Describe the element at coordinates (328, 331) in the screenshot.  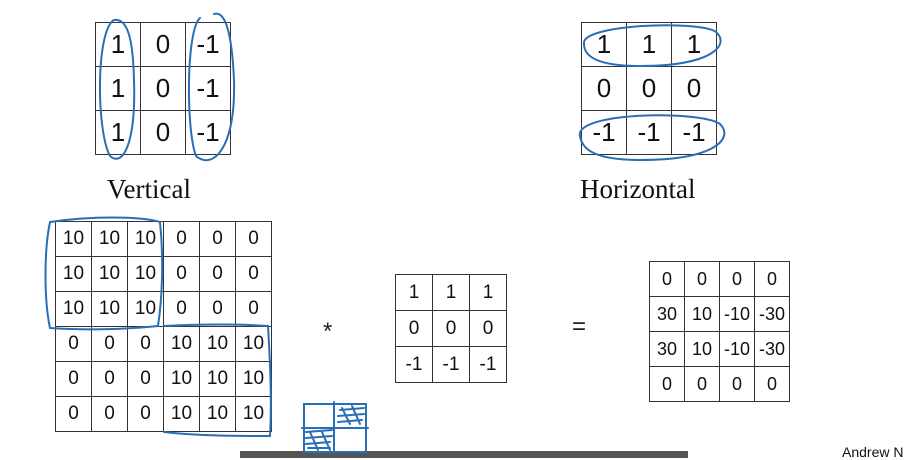
I see `convolution-operator: *` at that location.